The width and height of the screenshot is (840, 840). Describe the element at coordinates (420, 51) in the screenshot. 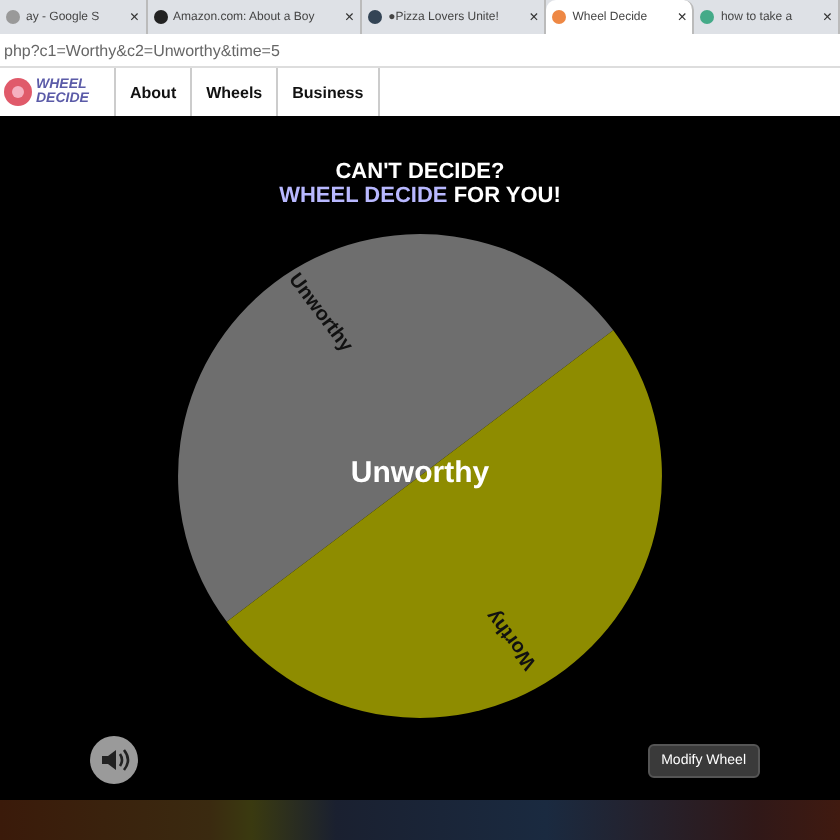

I see `address-bar: php?c1=Worthy&c2=Unworthy&time=5` at that location.